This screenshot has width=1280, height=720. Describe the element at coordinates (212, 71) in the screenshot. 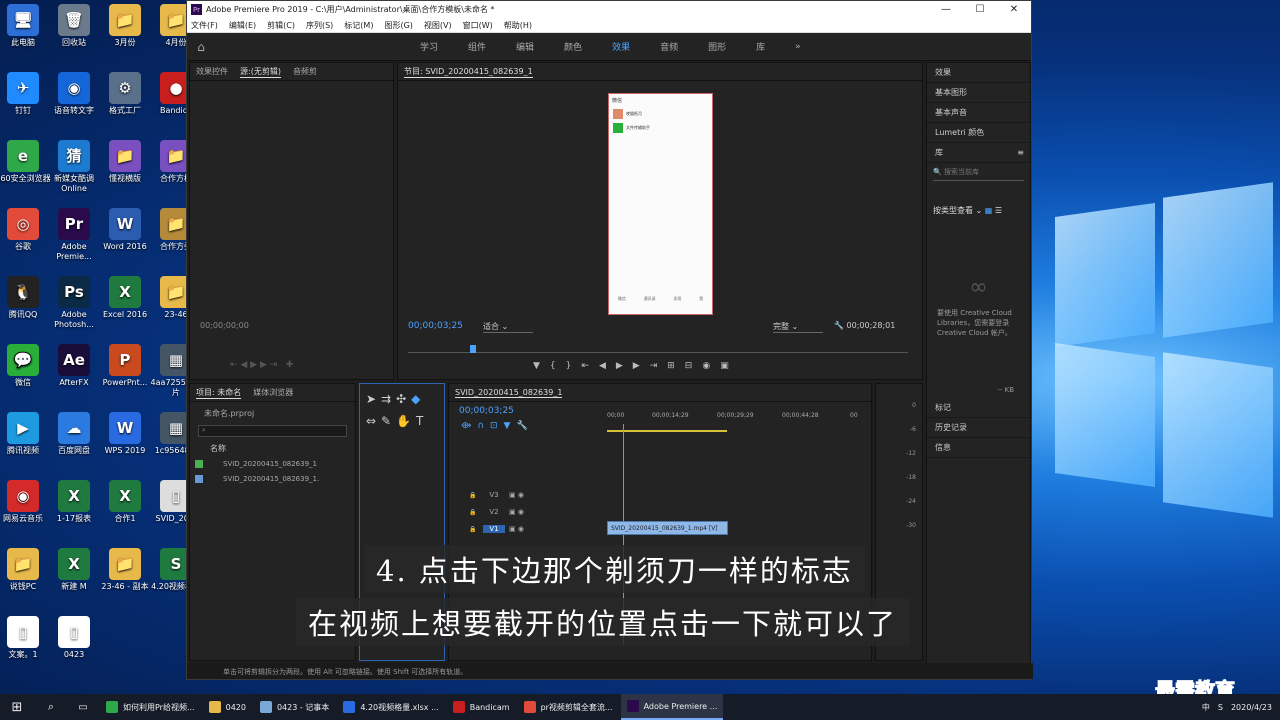

I see `tab-effect-controls: 效果控件` at that location.